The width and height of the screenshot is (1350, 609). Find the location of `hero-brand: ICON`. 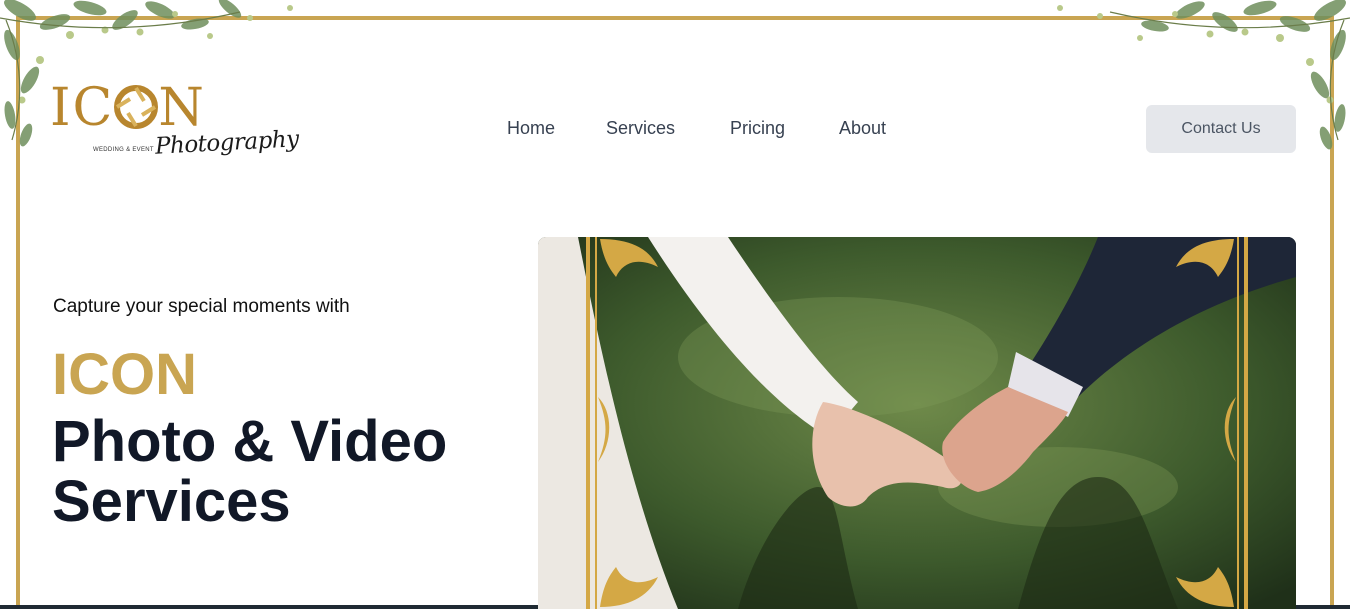

hero-brand: ICON is located at coordinates (124, 374).